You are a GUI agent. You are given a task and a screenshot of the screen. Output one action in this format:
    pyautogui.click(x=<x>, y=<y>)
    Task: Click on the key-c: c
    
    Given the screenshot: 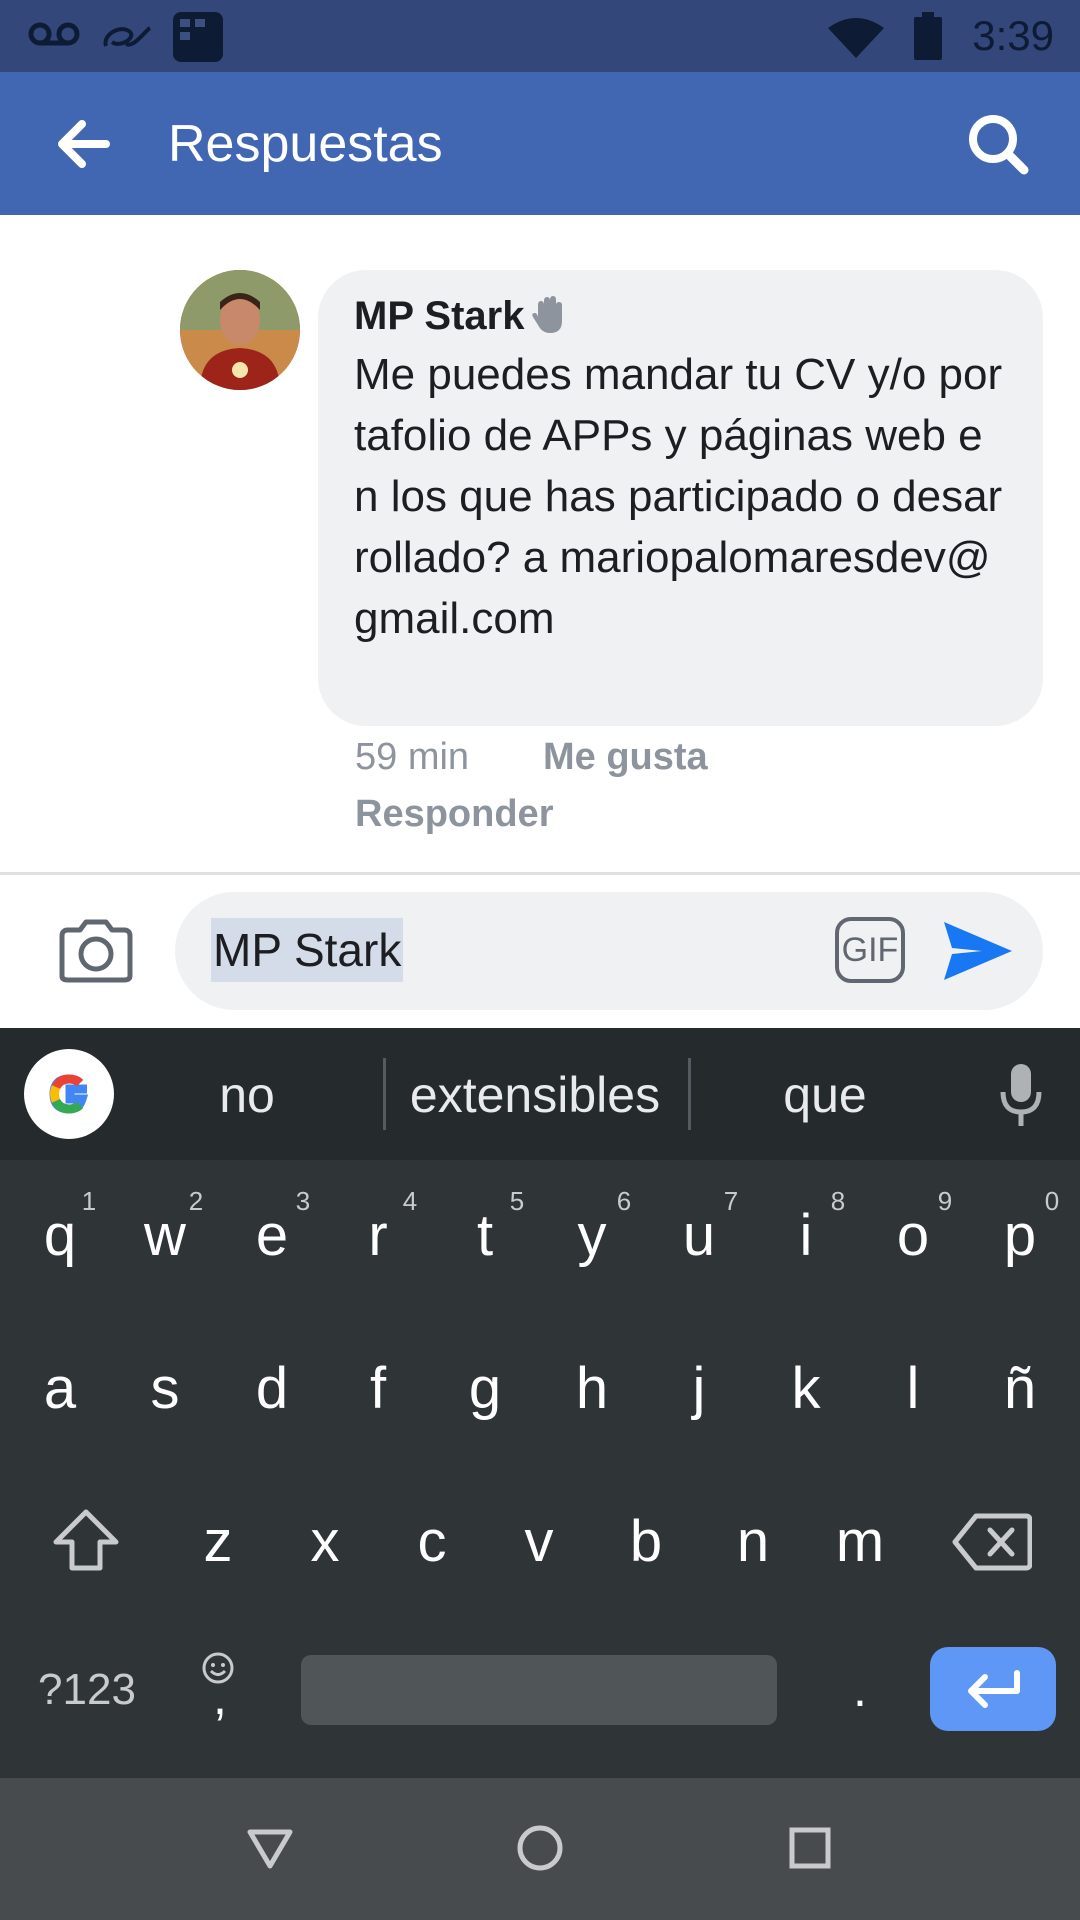 What is the action you would take?
    pyautogui.click(x=432, y=1541)
    